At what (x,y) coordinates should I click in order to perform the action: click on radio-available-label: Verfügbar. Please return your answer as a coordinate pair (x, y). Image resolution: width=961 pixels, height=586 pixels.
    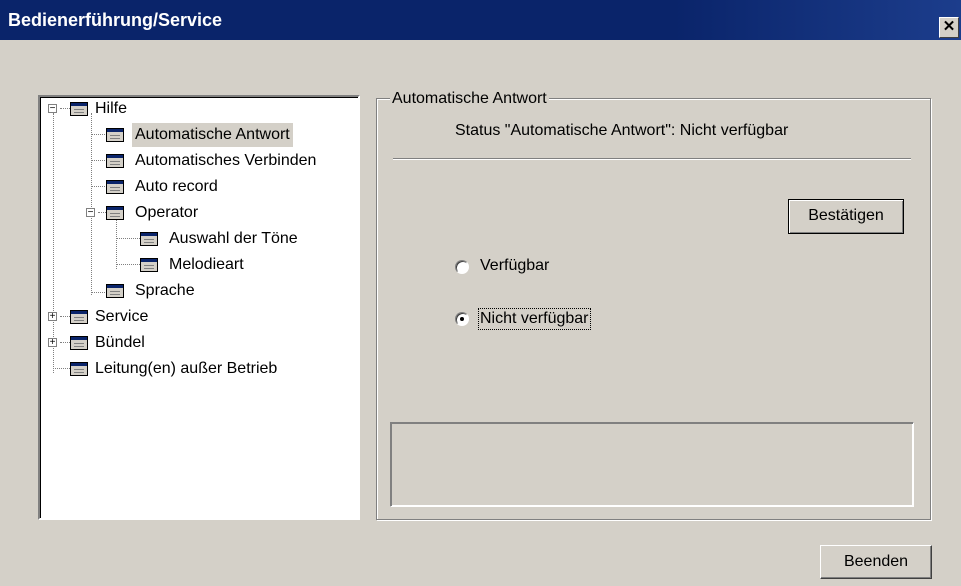
    Looking at the image, I should click on (514, 266).